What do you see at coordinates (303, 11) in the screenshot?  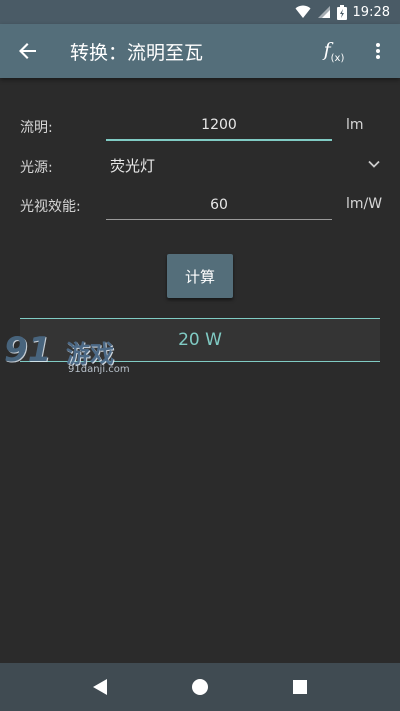 I see `wifi-icon` at bounding box center [303, 11].